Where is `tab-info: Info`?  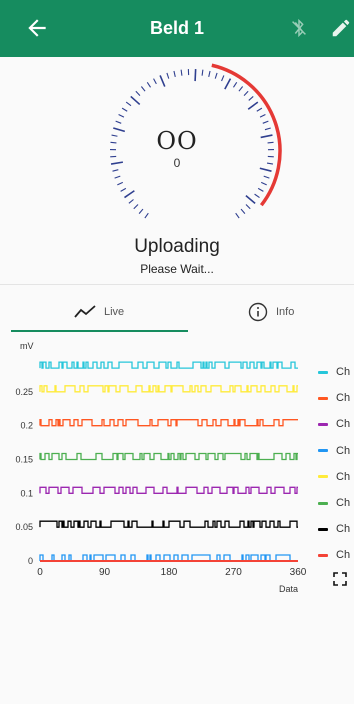
tab-info: Info is located at coordinates (271, 312).